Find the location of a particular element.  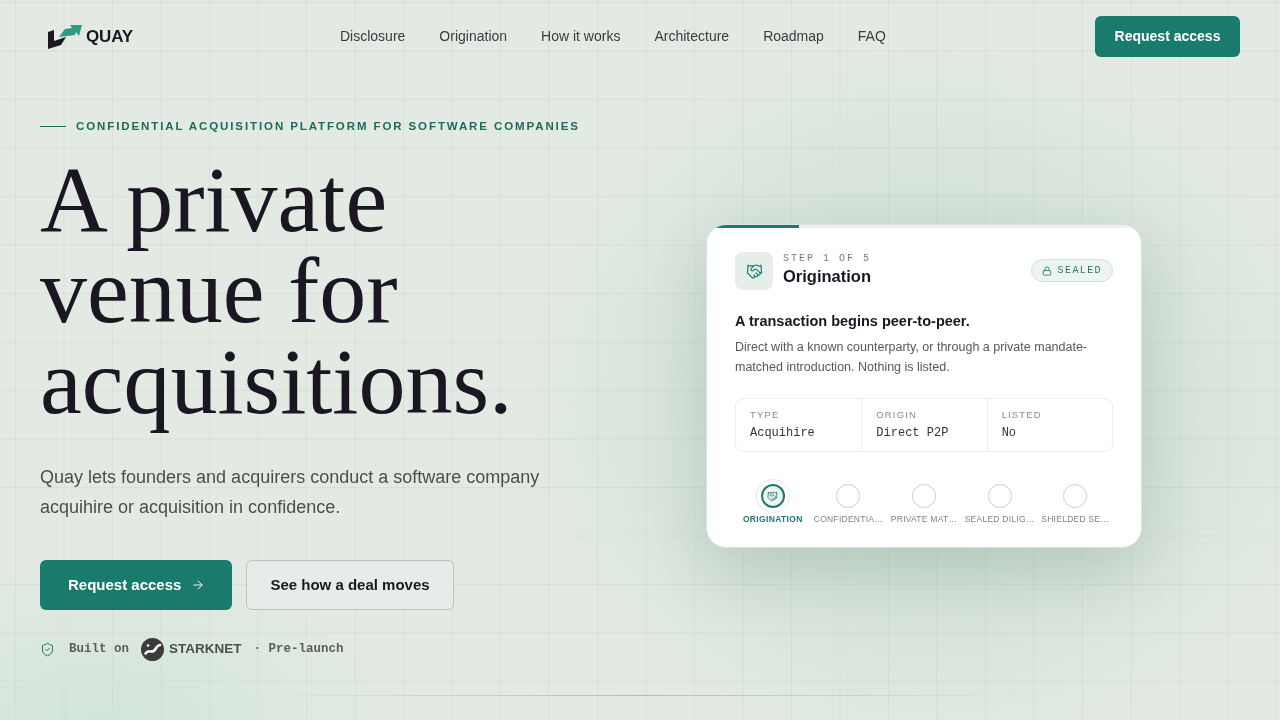

step-description: Direct with a known counterparty, or through a private mandate-matched introduction. Nothing is listed. is located at coordinates (912, 357).